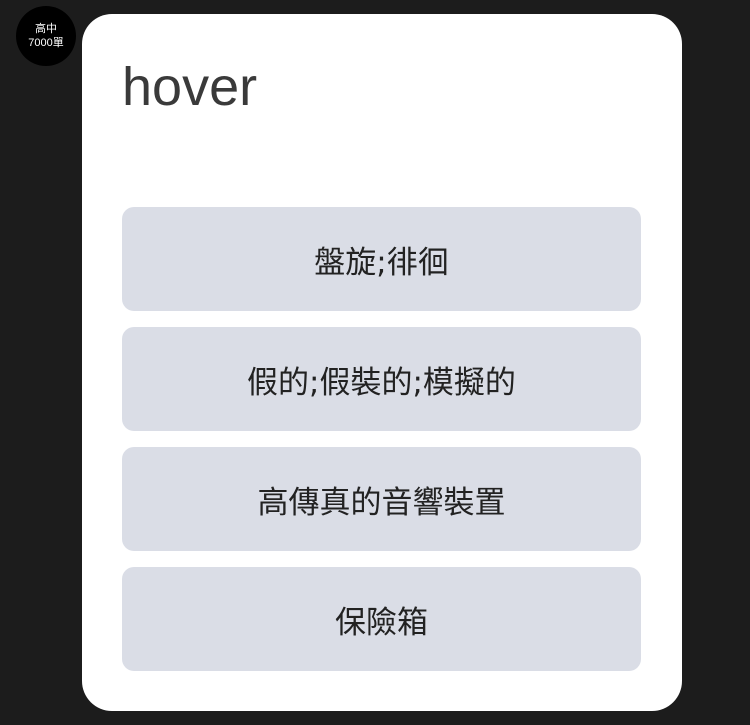 This screenshot has width=750, height=725. Describe the element at coordinates (381, 499) in the screenshot. I see `option-button: 高傳真的音響裝置` at that location.